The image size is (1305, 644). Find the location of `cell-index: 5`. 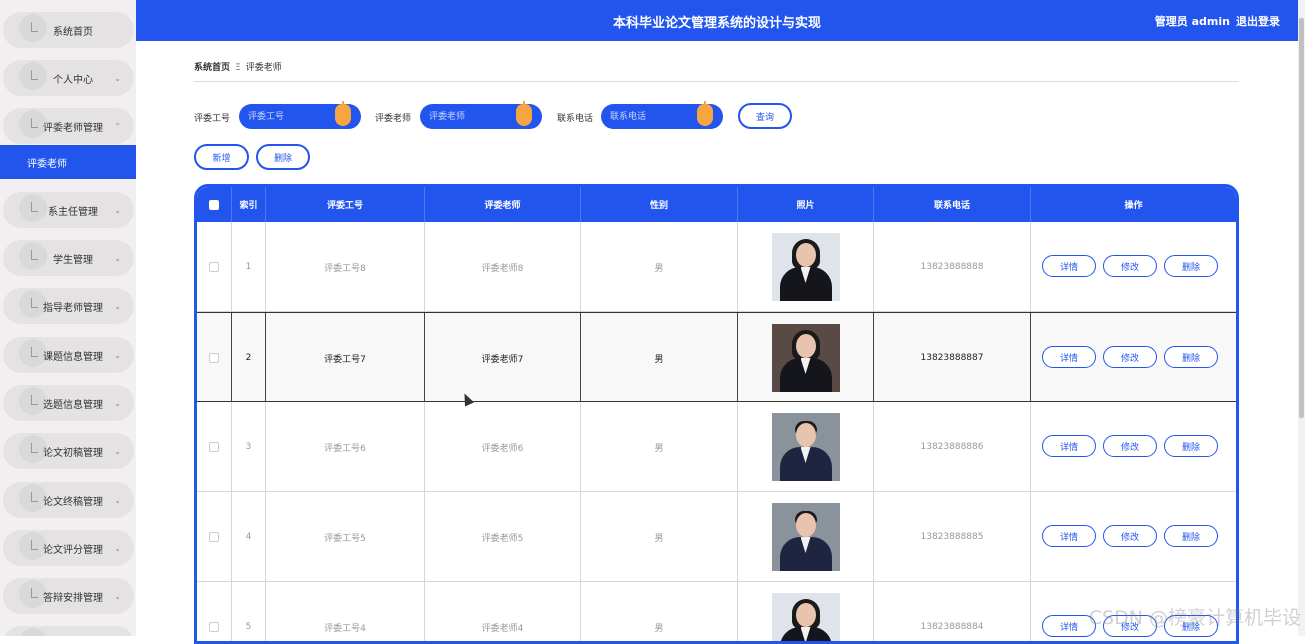

cell-index: 5 is located at coordinates (249, 613).